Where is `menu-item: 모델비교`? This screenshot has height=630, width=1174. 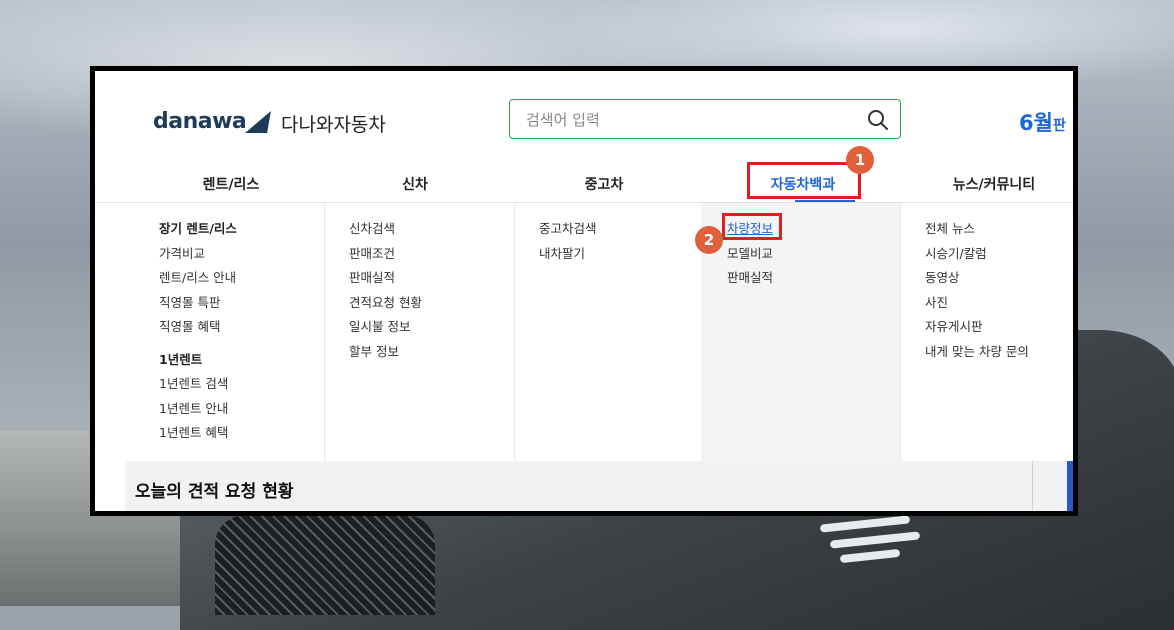 menu-item: 모델비교 is located at coordinates (801, 254).